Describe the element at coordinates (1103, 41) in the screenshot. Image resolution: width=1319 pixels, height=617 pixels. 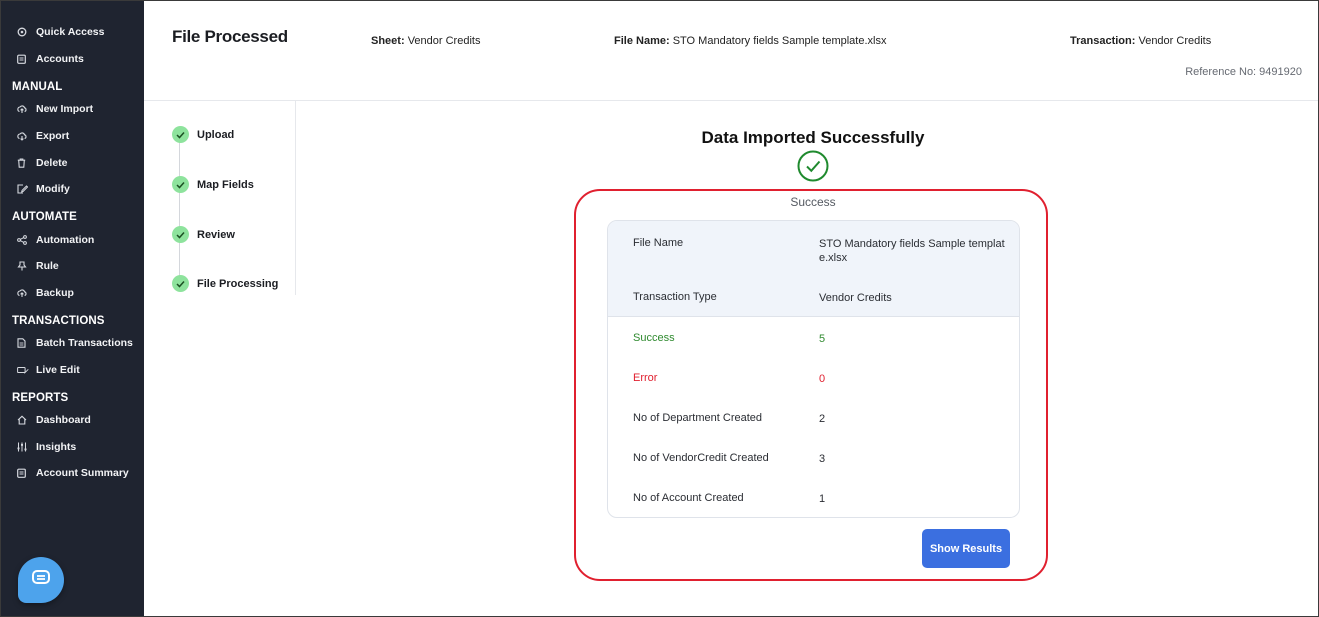
I see `transaction-label: Transaction:` at that location.